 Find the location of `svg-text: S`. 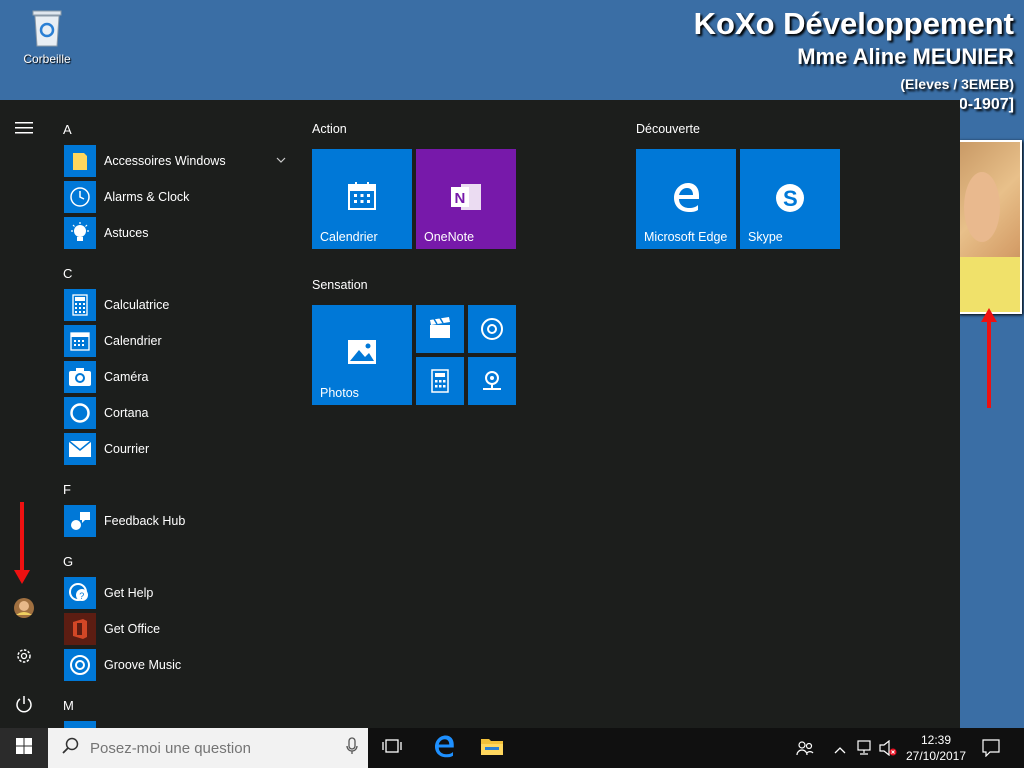

svg-text: S is located at coordinates (790, 198).